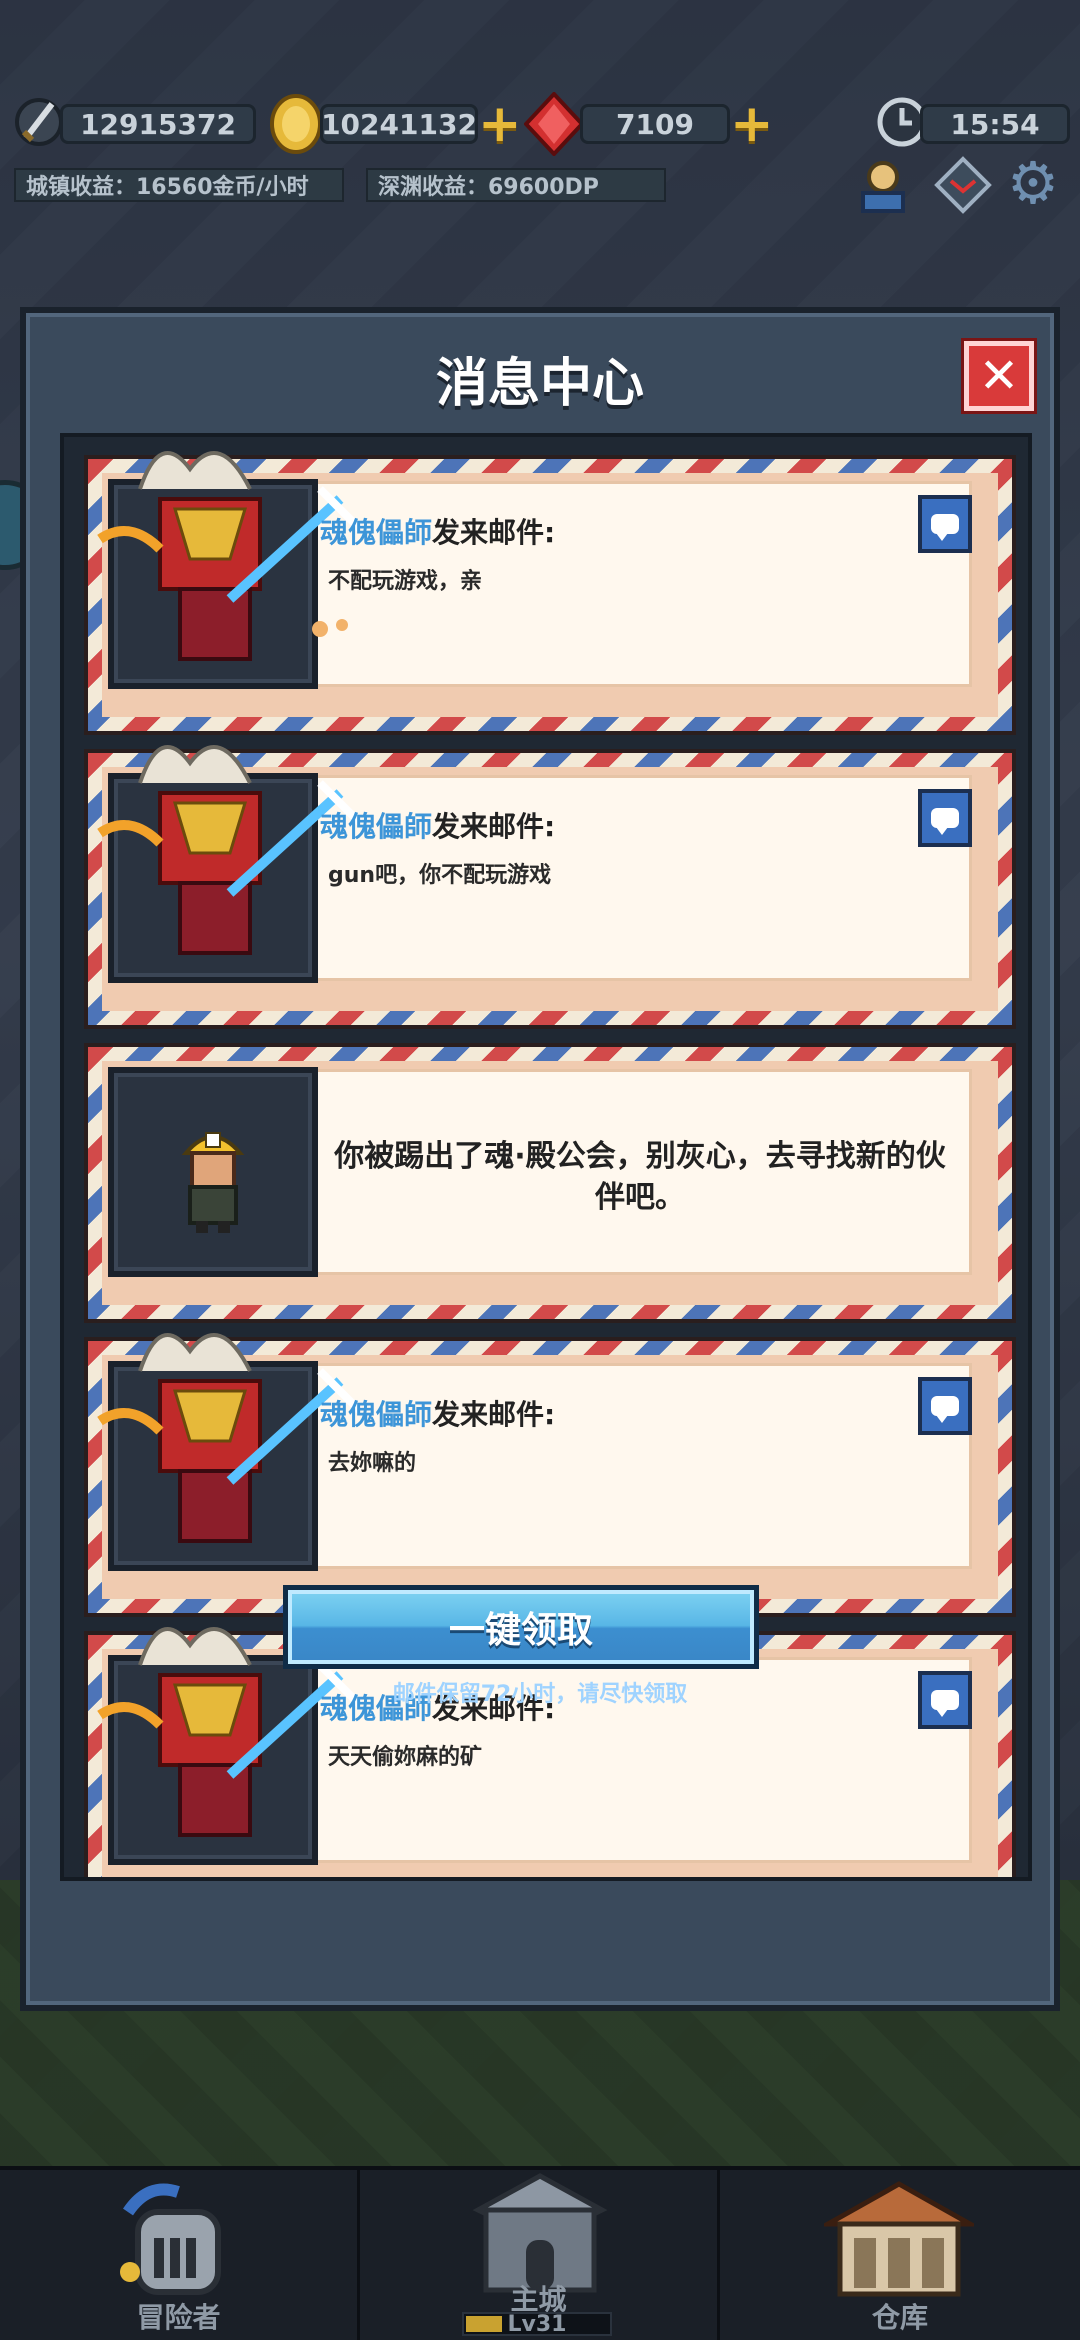 This screenshot has height=2340, width=1080. Describe the element at coordinates (537, 2324) in the screenshot. I see `city-level-badge: Lv31` at that location.